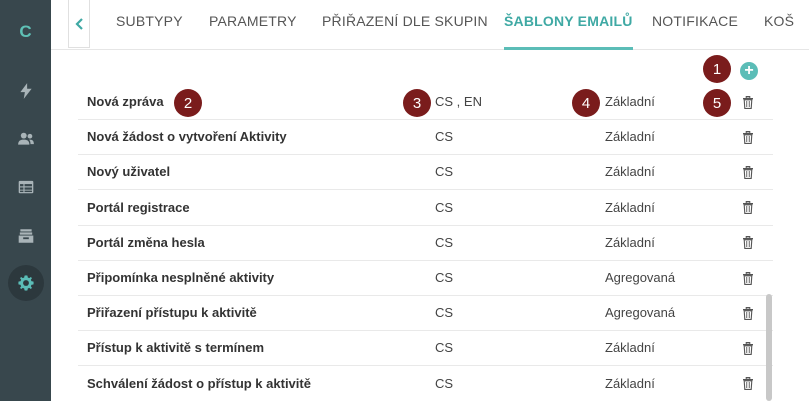 Image resolution: width=809 pixels, height=401 pixels. What do you see at coordinates (180, 278) in the screenshot?
I see `template-name: Připomínka nesplněné aktivity` at bounding box center [180, 278].